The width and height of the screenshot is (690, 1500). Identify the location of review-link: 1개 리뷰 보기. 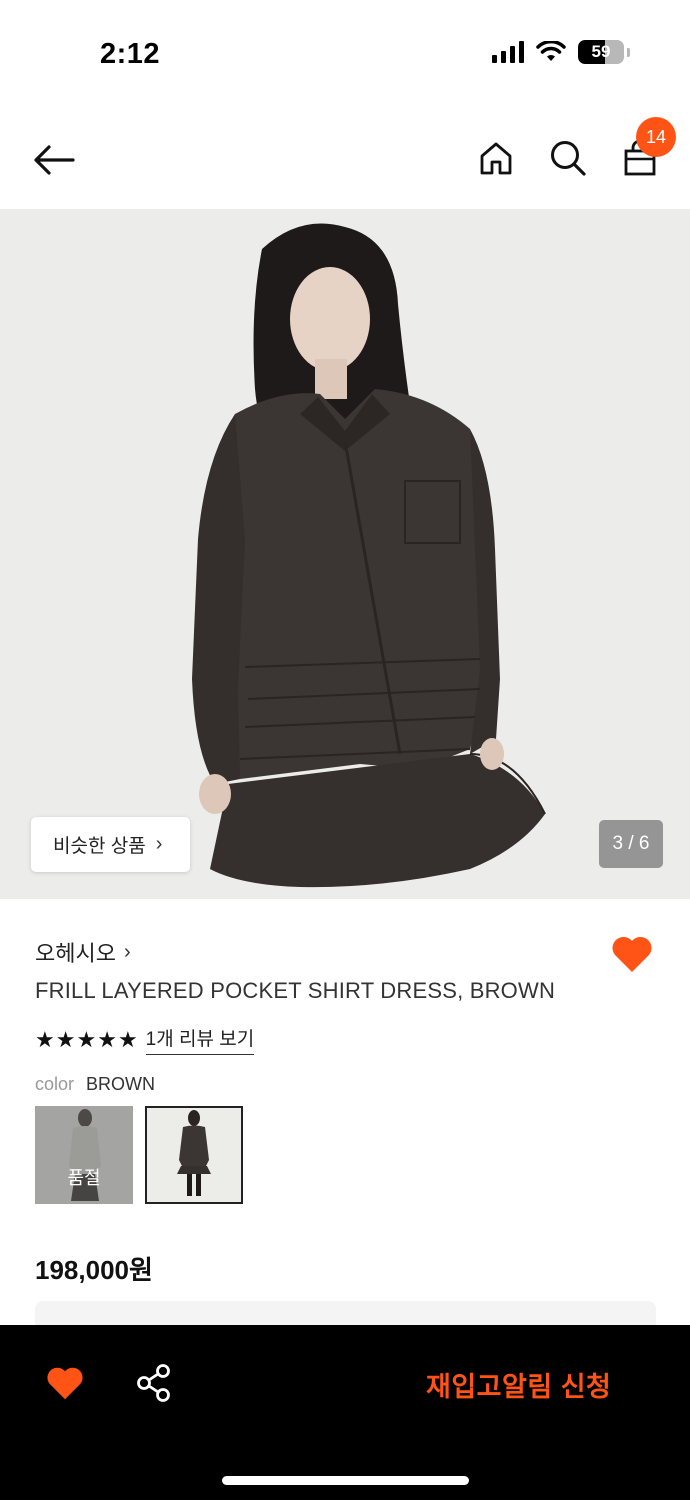
(200, 1039).